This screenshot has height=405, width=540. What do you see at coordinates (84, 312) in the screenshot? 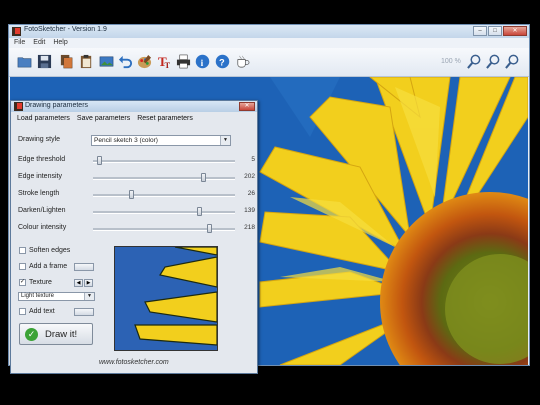
I see `text-options-button` at bounding box center [84, 312].